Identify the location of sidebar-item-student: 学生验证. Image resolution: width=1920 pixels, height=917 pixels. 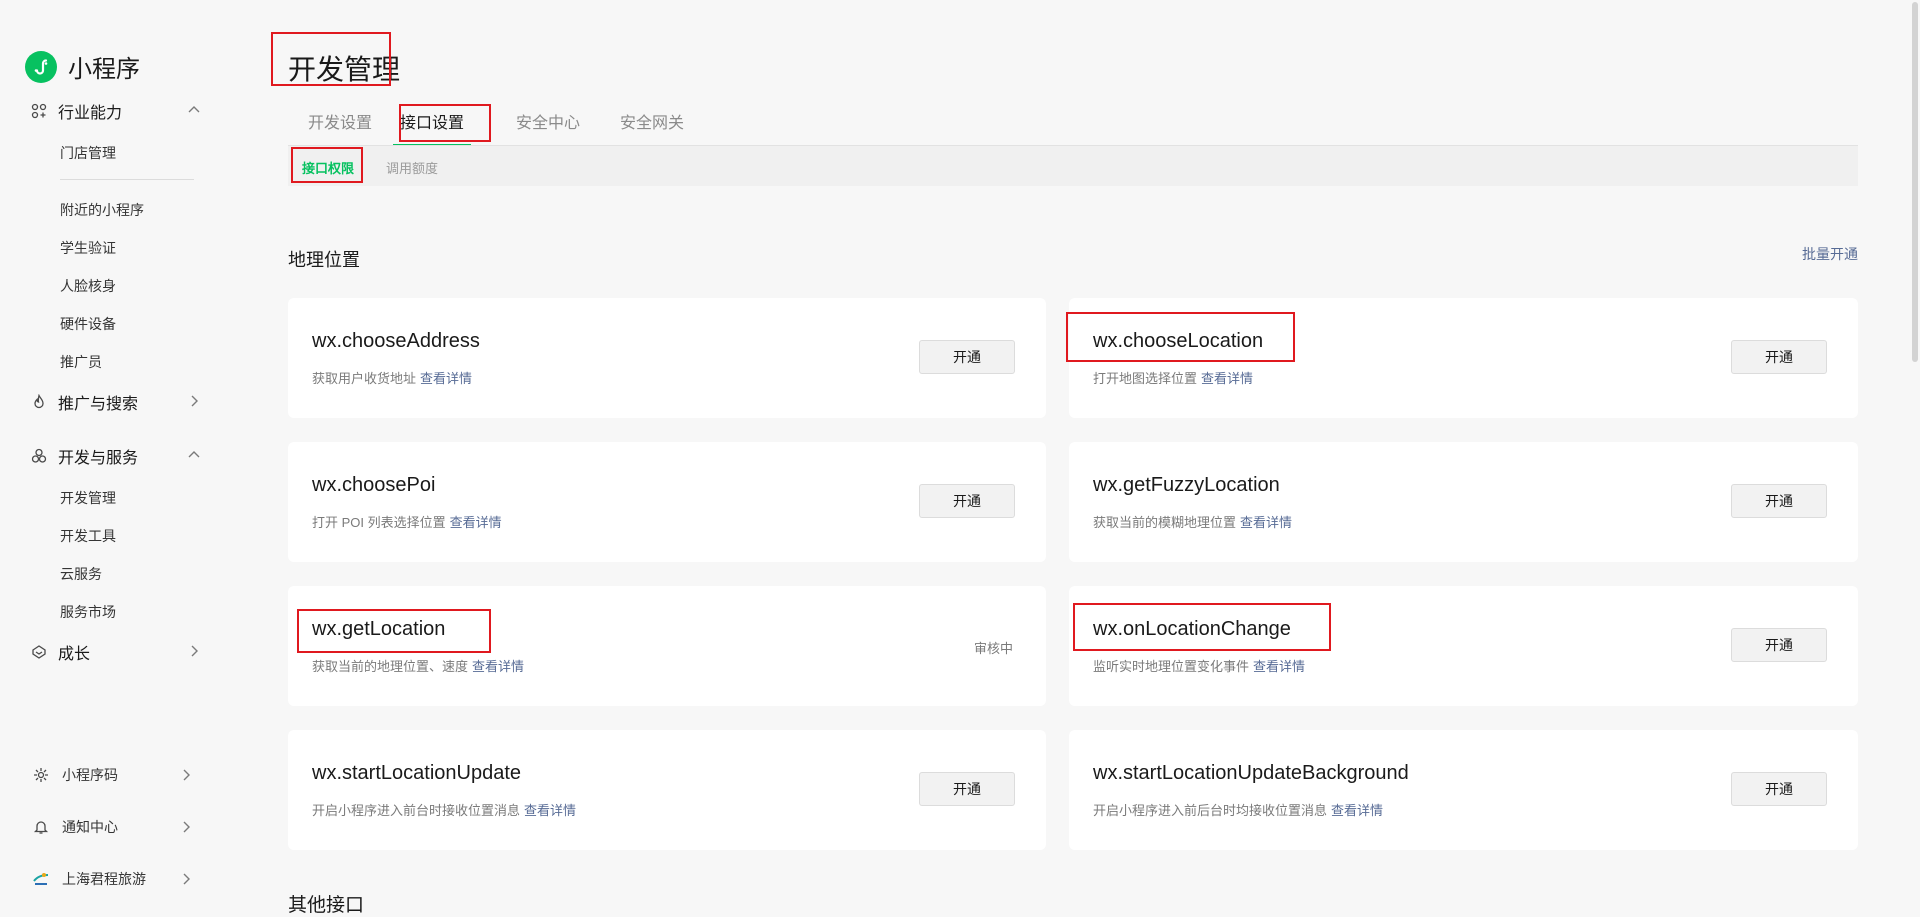
(88, 248).